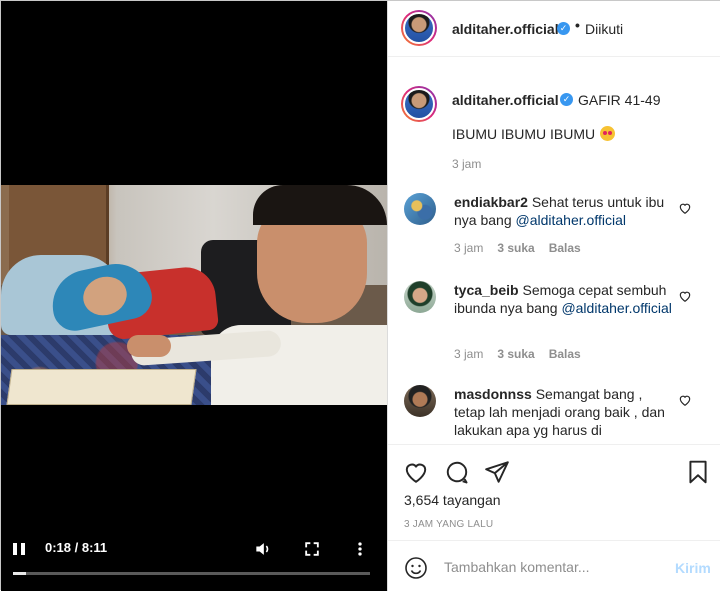  Describe the element at coordinates (619, 100) in the screenshot. I see `caption-tag: GAFIR 41-49` at that location.